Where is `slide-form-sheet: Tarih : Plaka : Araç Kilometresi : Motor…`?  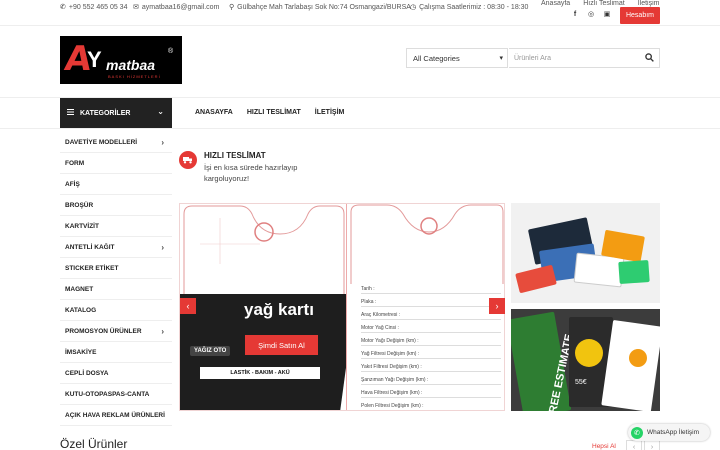
slide-form-sheet: Tarih : Plaka : Araç Kilometresi : Motor… is located at coordinates (425, 307).